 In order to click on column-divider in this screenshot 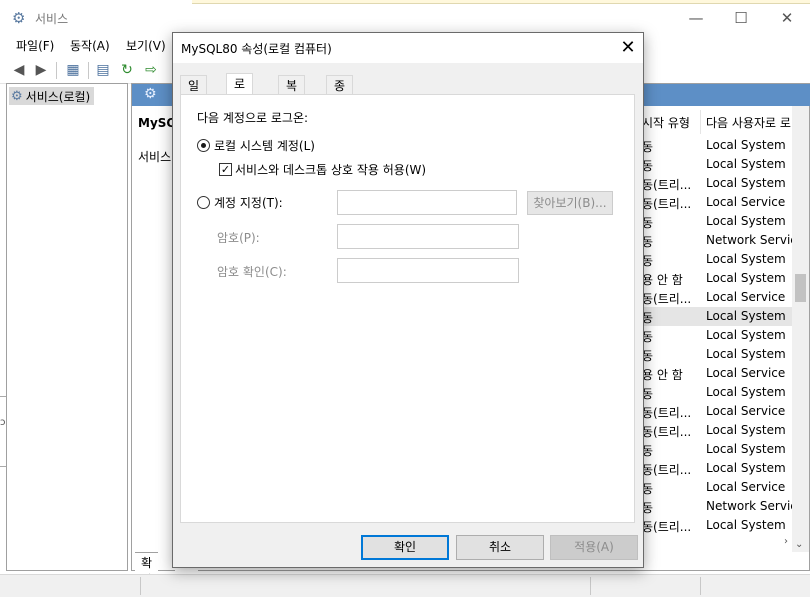, I will do `click(700, 122)`.